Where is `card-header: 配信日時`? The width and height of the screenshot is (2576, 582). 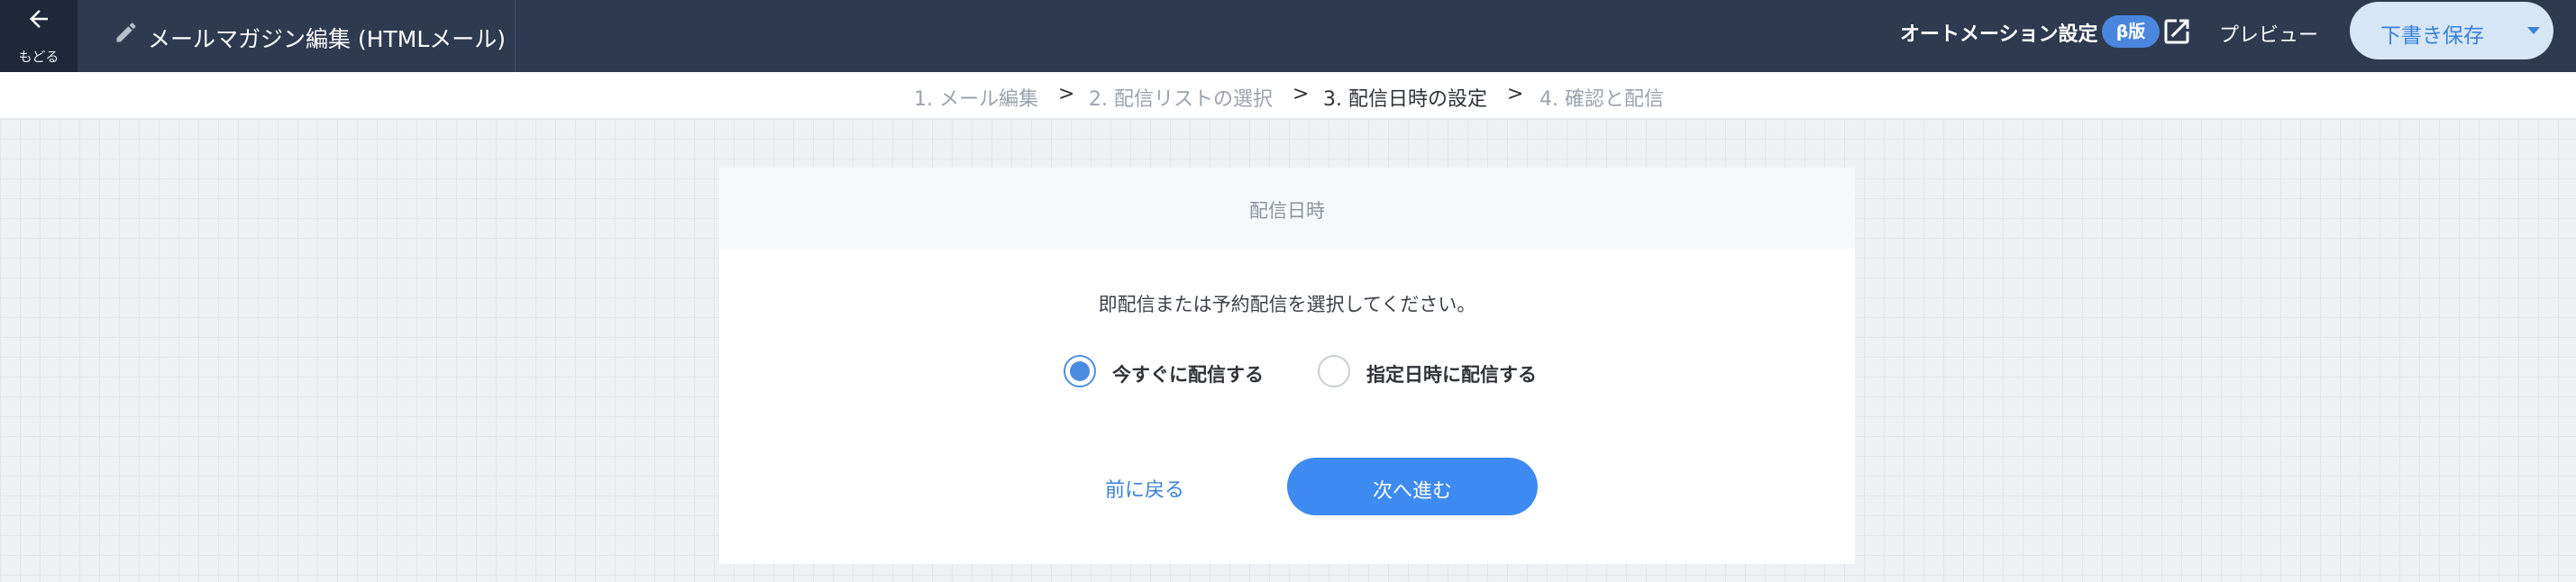
card-header: 配信日時 is located at coordinates (1287, 208).